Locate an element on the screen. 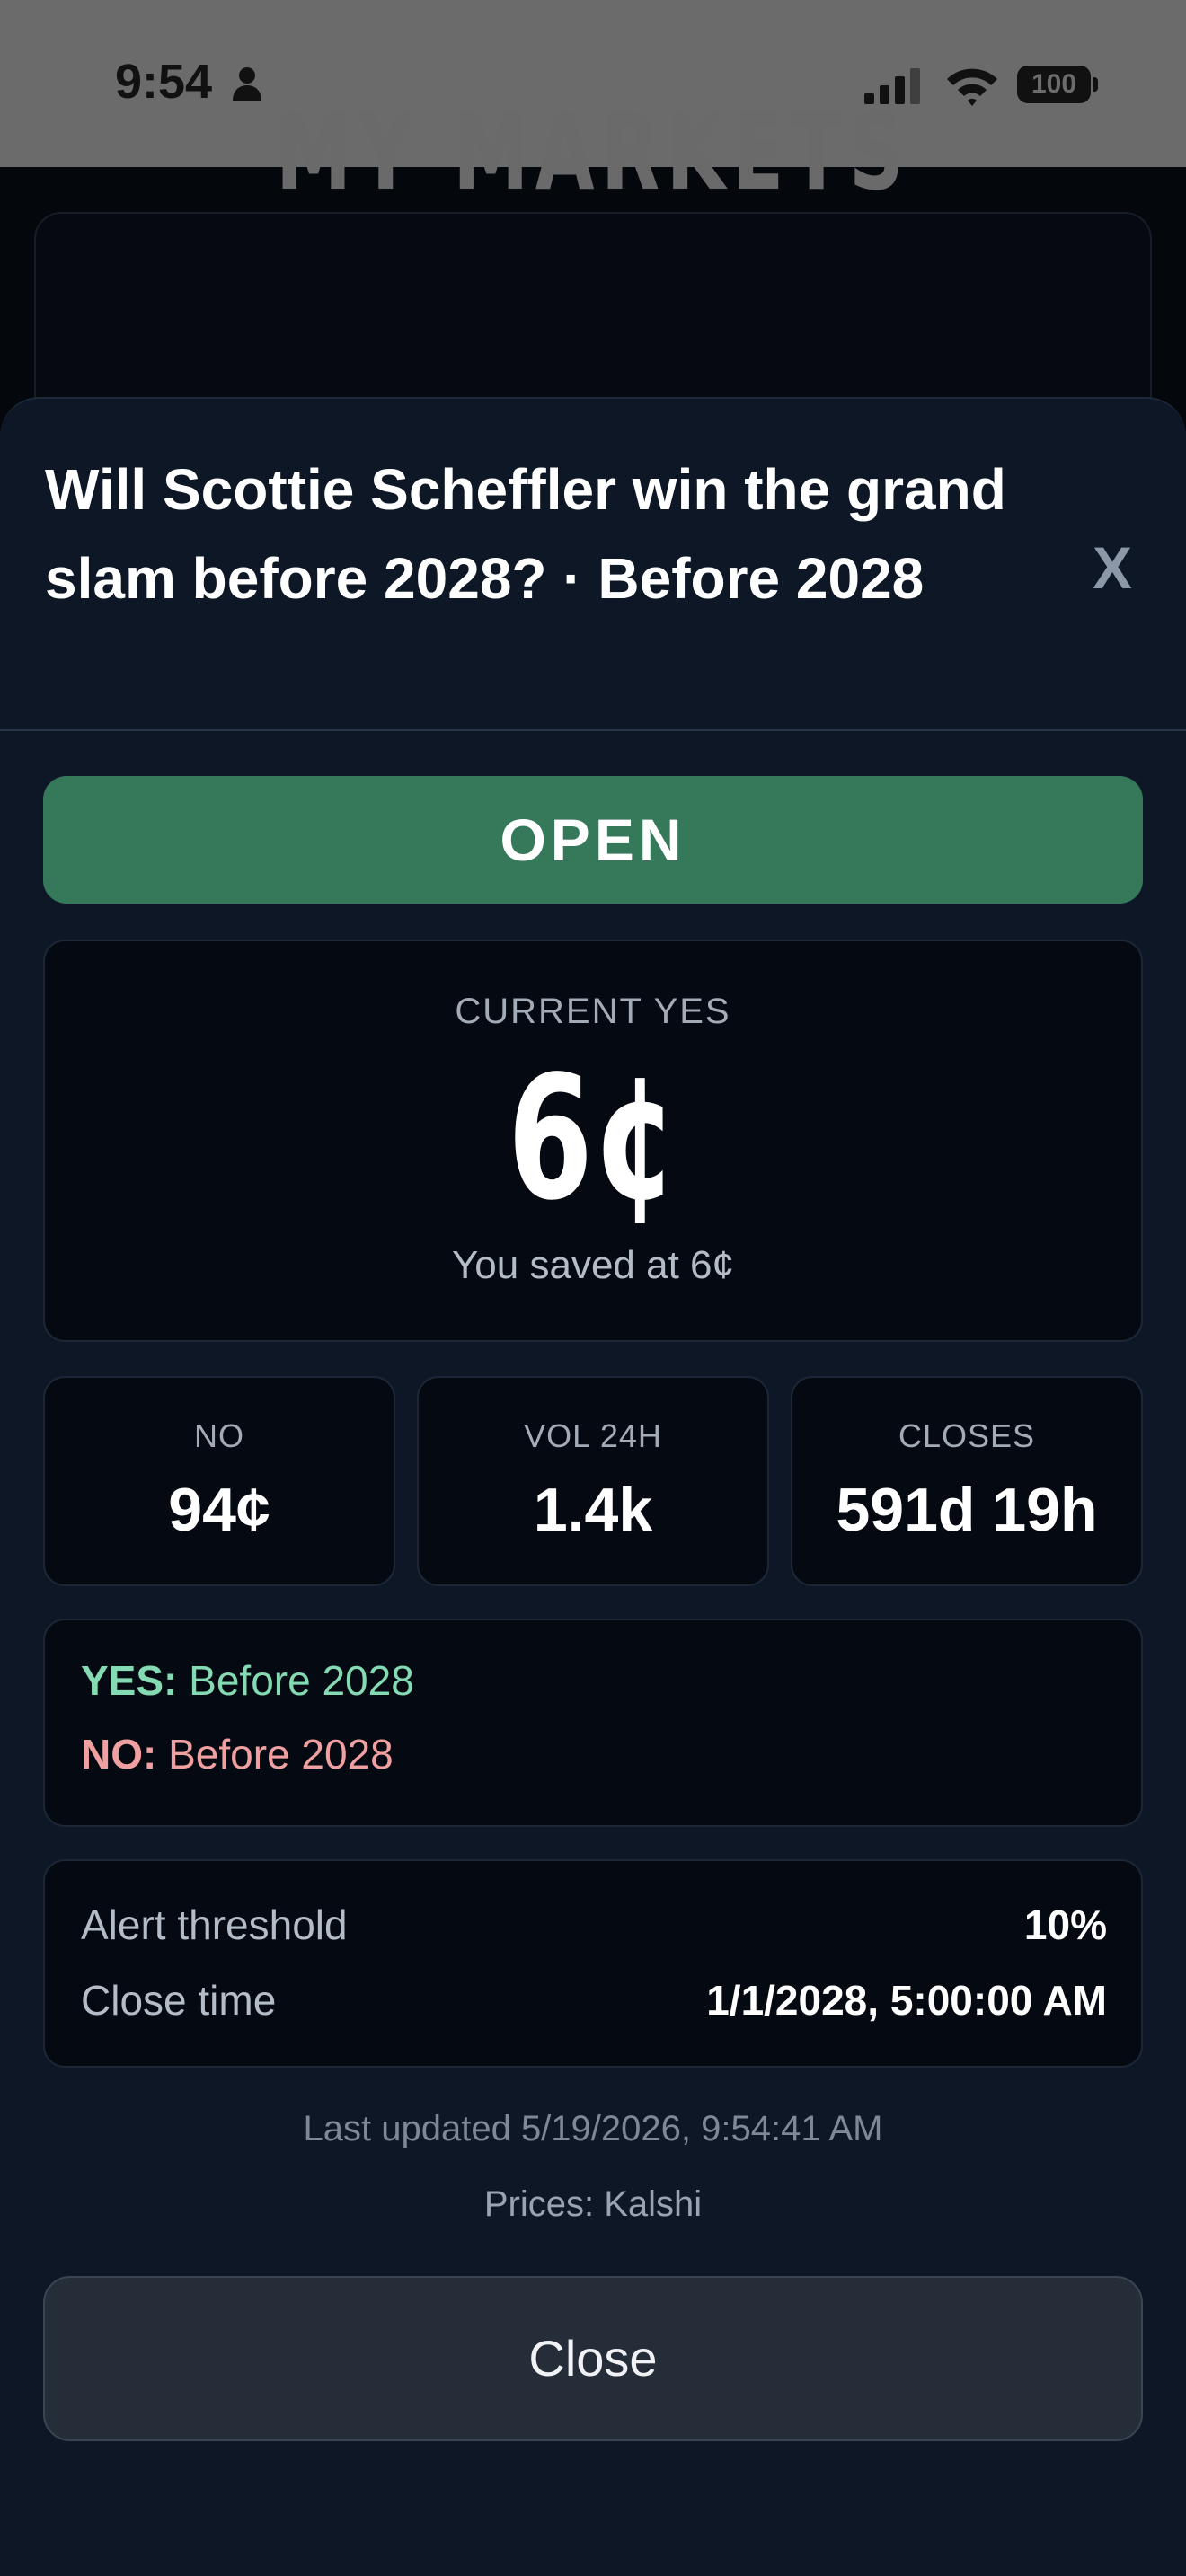 Image resolution: width=1186 pixels, height=2576 pixels. close-button: Close is located at coordinates (593, 2358).